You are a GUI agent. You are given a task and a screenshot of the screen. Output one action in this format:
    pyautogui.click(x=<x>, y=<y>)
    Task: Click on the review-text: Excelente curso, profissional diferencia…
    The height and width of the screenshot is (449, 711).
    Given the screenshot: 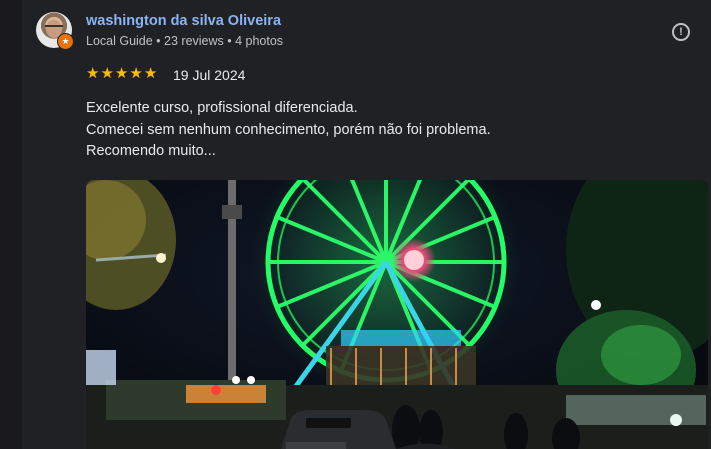 What is the action you would take?
    pyautogui.click(x=288, y=130)
    